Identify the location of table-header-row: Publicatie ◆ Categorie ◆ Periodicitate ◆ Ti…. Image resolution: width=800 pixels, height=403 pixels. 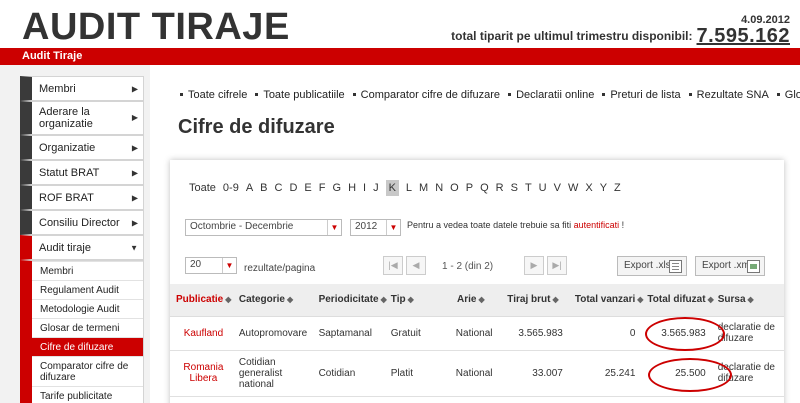
(477, 300).